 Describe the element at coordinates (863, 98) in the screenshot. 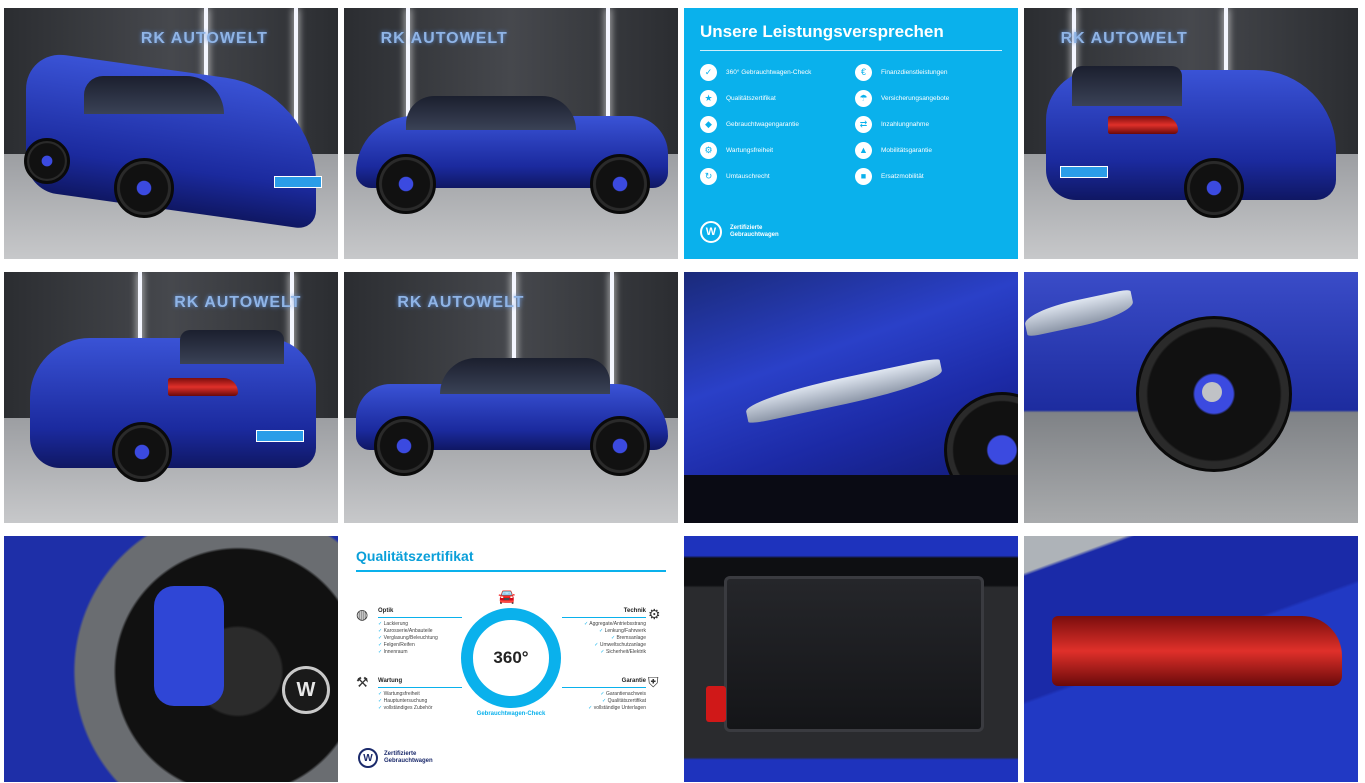

I see `insurance-icon: ☂` at that location.